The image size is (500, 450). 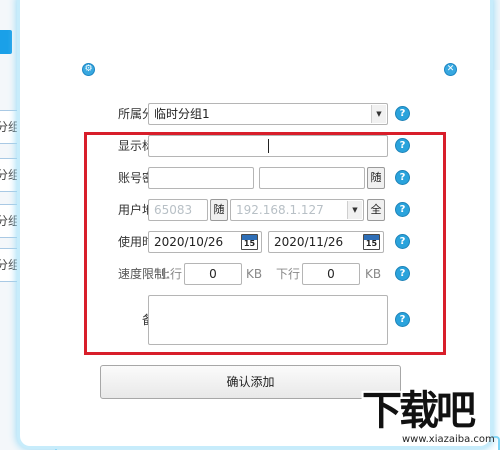 I want to click on upload-limit-input: 0, so click(x=213, y=274).